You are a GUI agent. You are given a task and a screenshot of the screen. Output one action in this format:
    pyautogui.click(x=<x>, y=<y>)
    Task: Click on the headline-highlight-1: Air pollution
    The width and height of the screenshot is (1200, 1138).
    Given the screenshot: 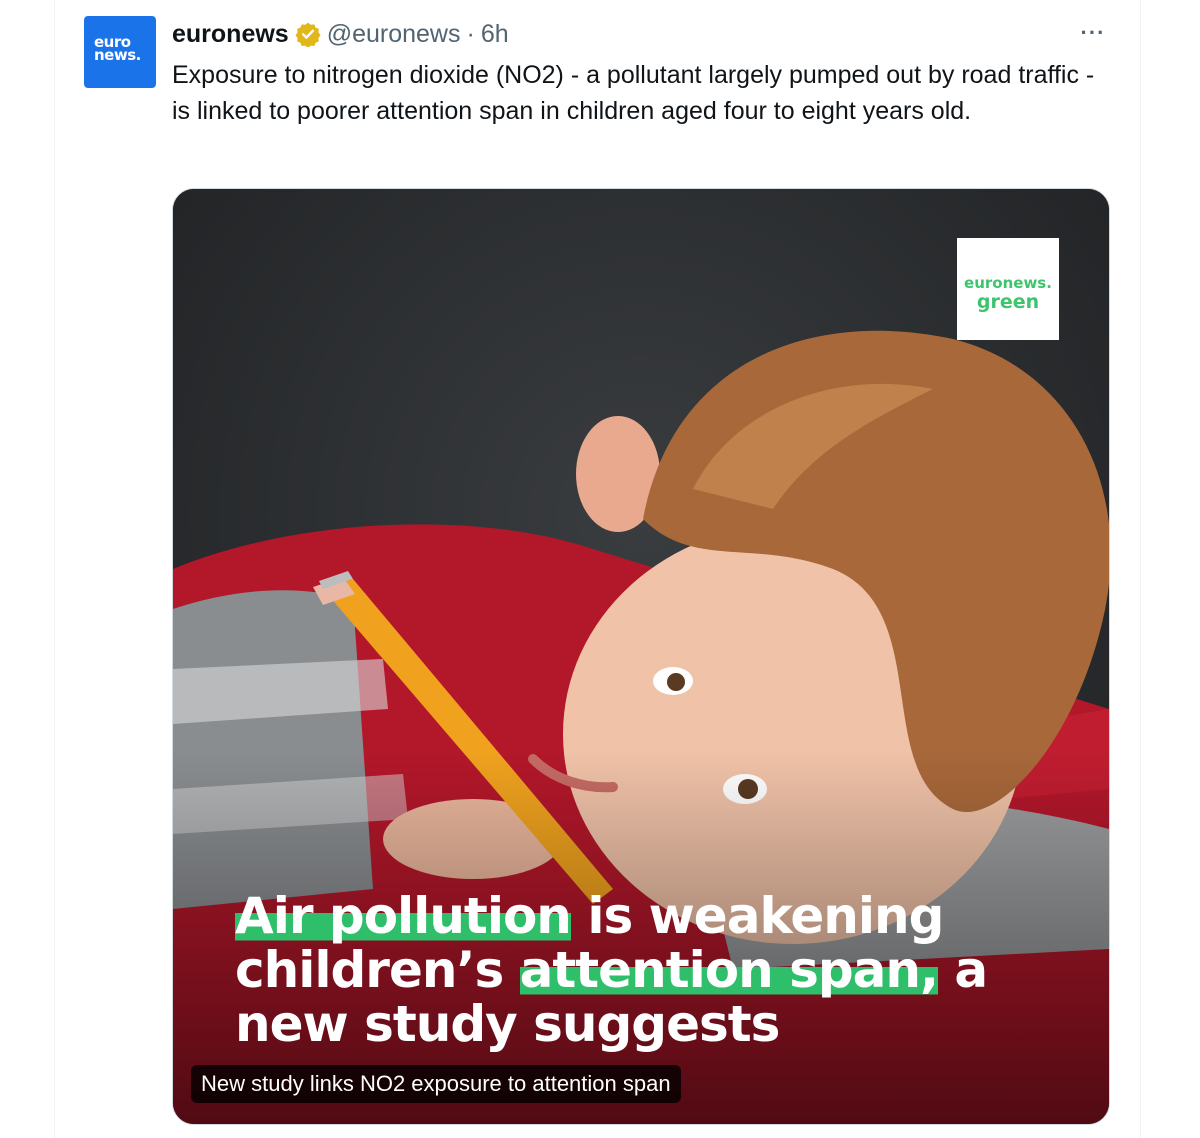 What is the action you would take?
    pyautogui.click(x=403, y=916)
    